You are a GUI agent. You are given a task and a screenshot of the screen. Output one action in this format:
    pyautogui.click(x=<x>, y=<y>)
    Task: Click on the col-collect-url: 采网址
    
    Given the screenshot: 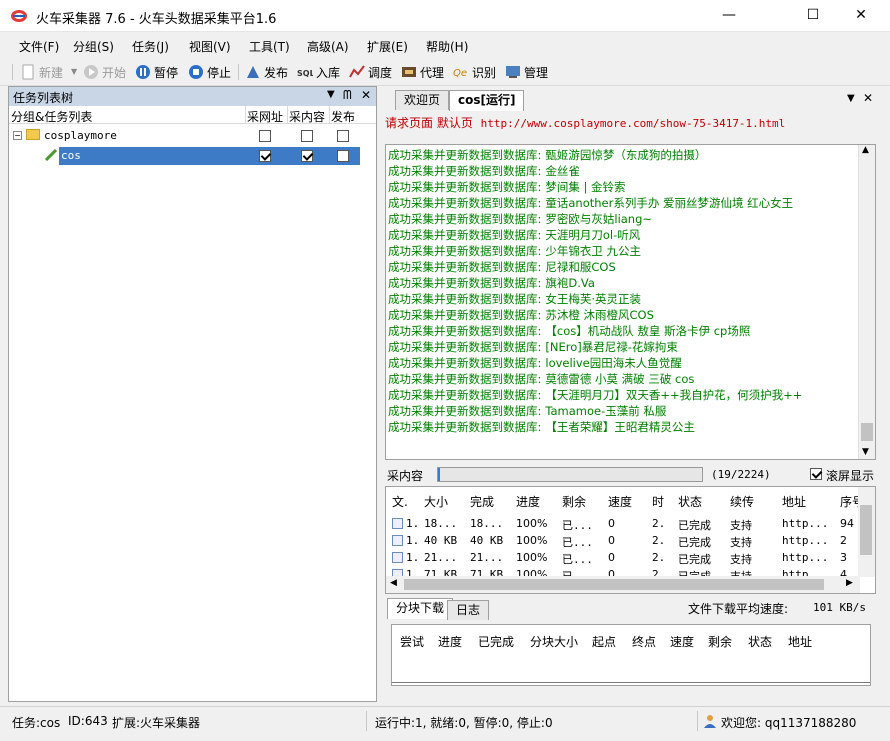 What is the action you would take?
    pyautogui.click(x=265, y=116)
    